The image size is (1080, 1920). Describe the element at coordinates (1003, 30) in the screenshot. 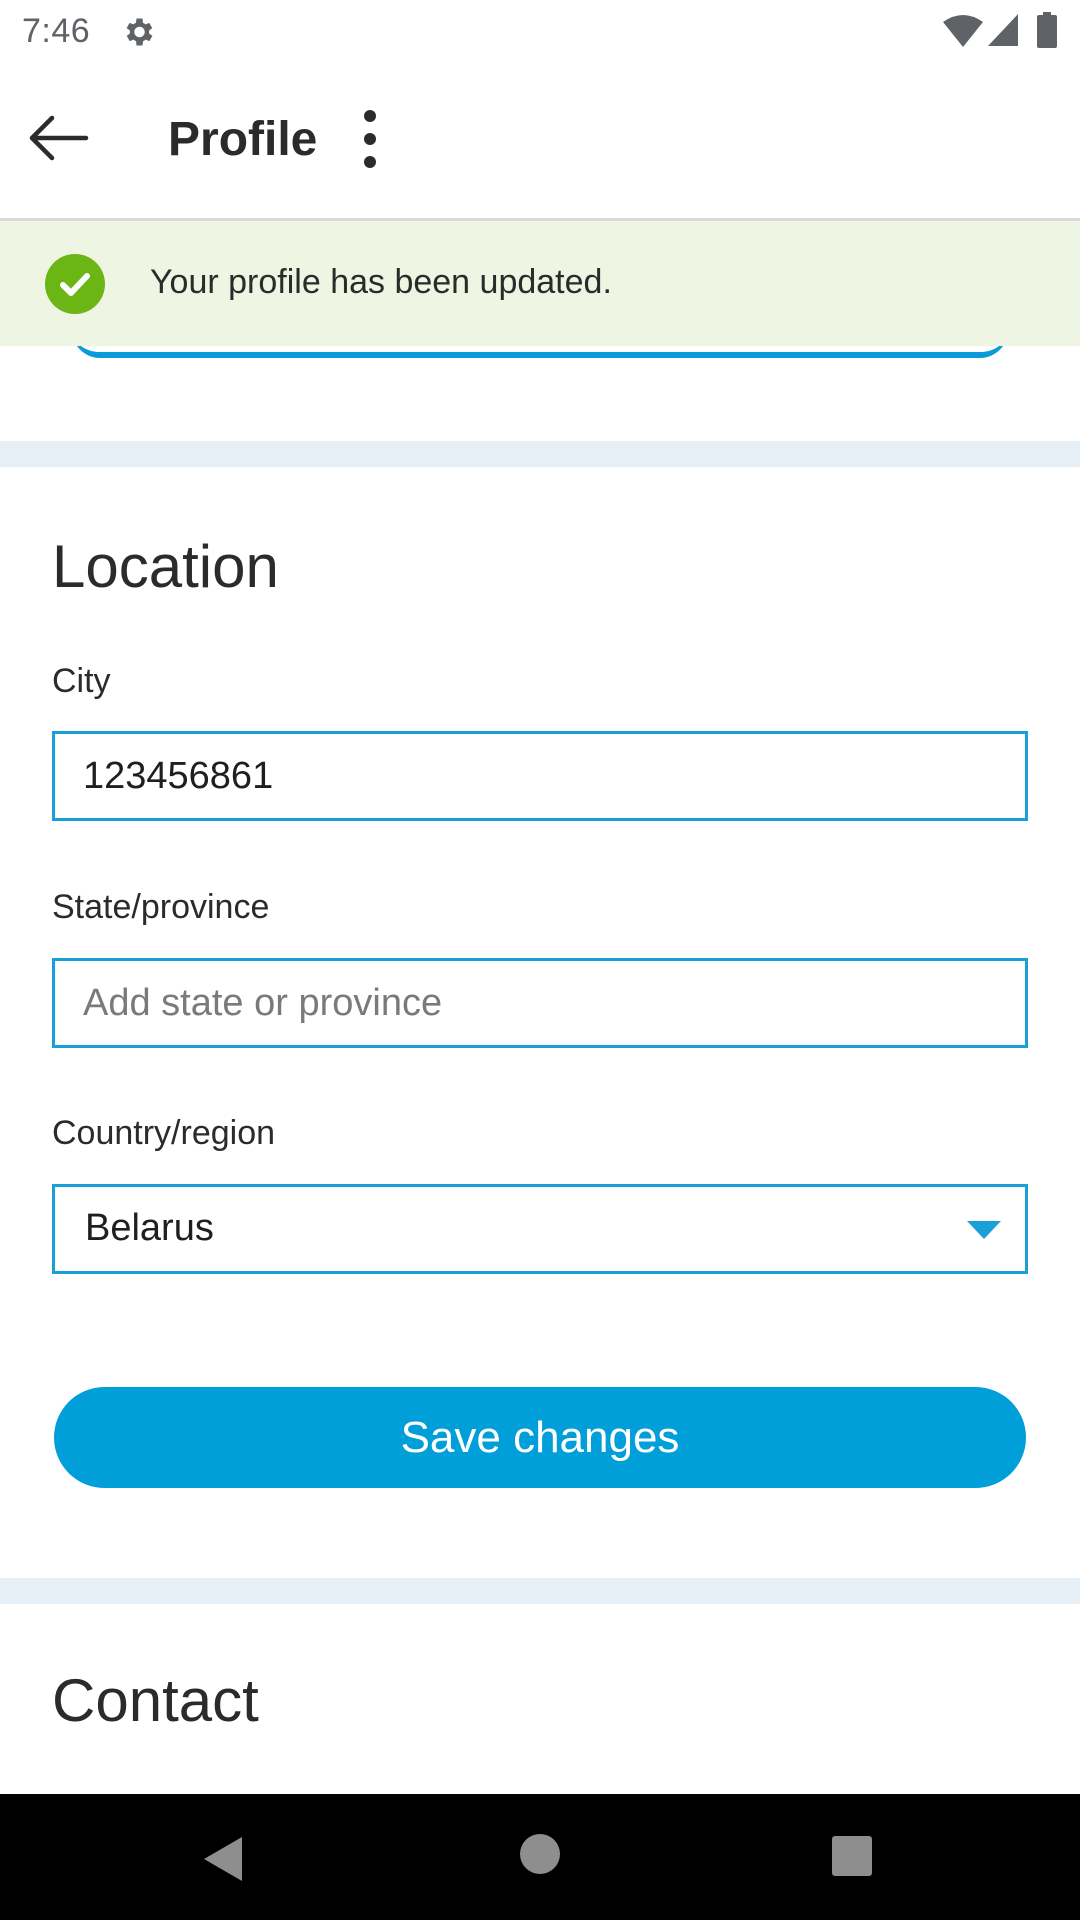

I see `signal-icon` at that location.